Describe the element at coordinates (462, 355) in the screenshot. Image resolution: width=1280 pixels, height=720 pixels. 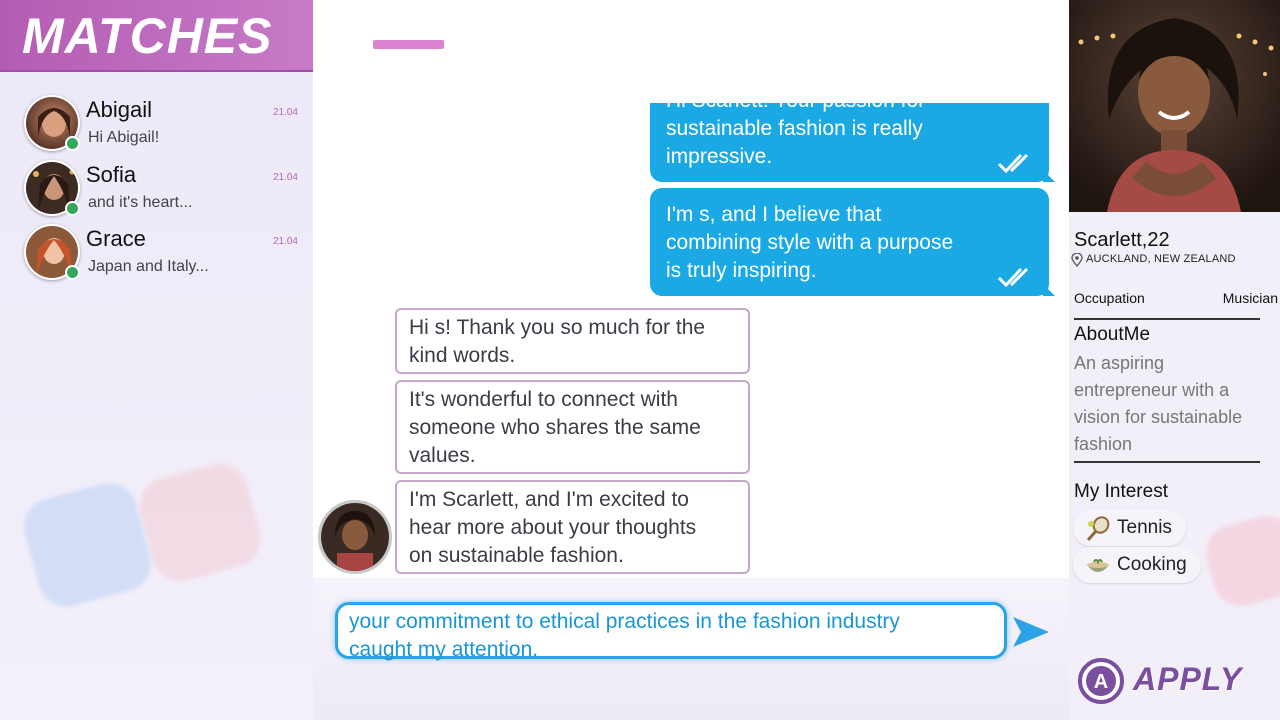
I see `message-line: kind words.` at that location.